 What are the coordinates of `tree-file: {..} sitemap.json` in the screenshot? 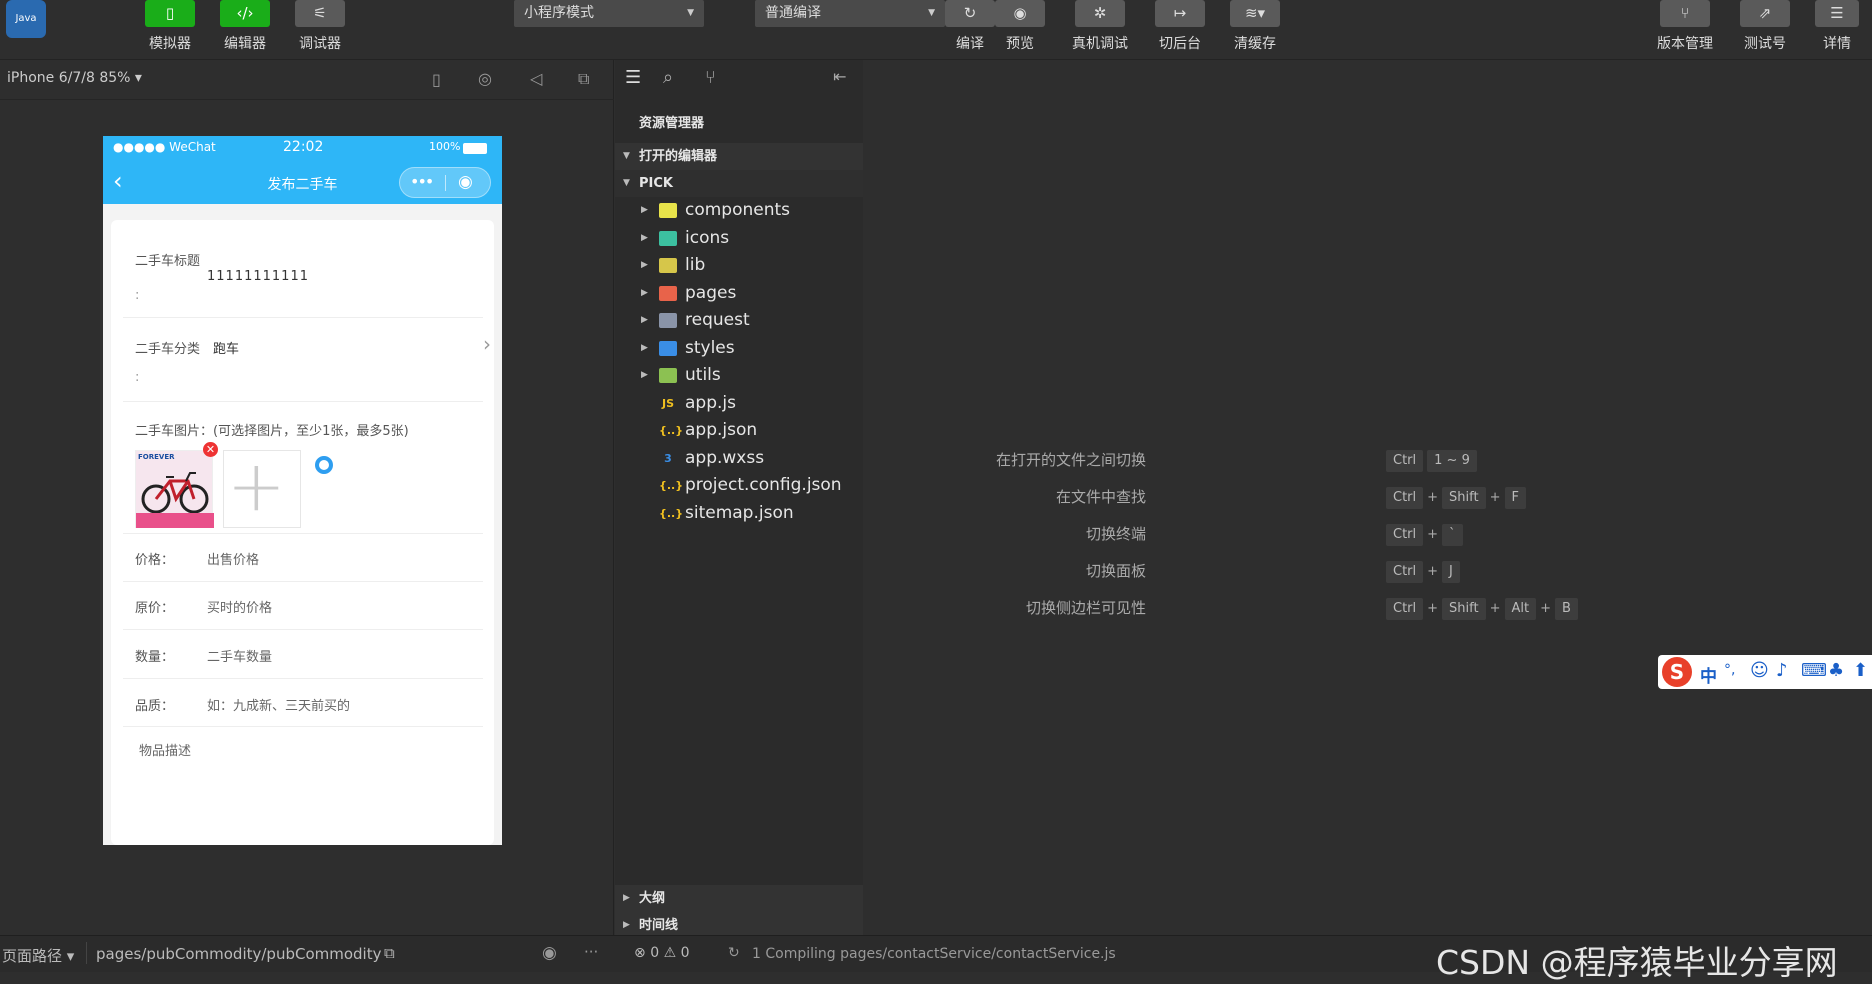 It's located at (739, 513).